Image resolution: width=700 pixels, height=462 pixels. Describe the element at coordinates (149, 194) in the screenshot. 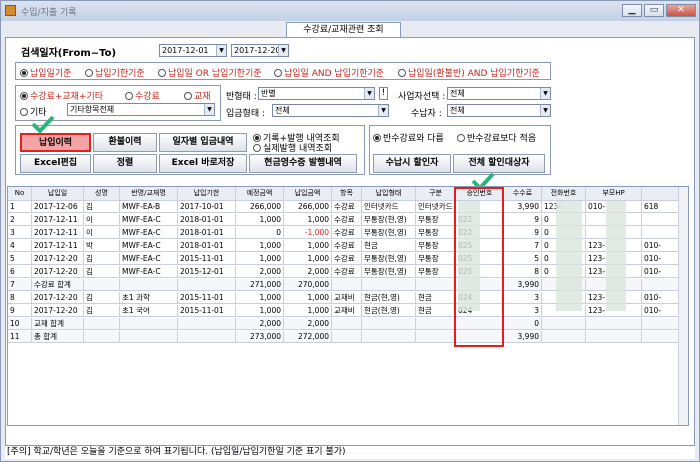

I see `col-class: 반명/교재명` at that location.